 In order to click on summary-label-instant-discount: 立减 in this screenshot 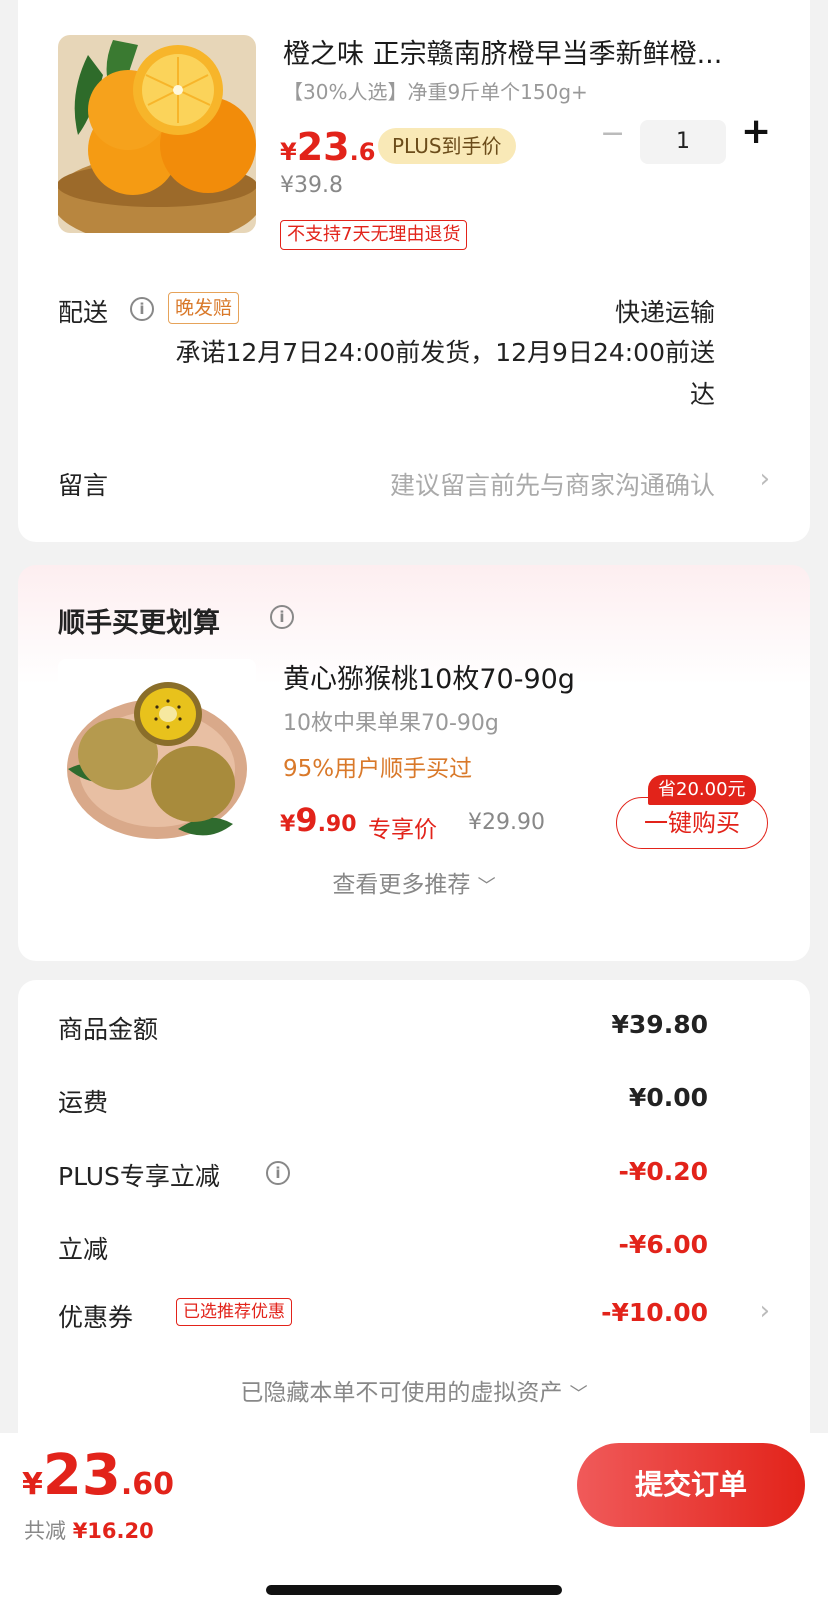, I will do `click(83, 1249)`.